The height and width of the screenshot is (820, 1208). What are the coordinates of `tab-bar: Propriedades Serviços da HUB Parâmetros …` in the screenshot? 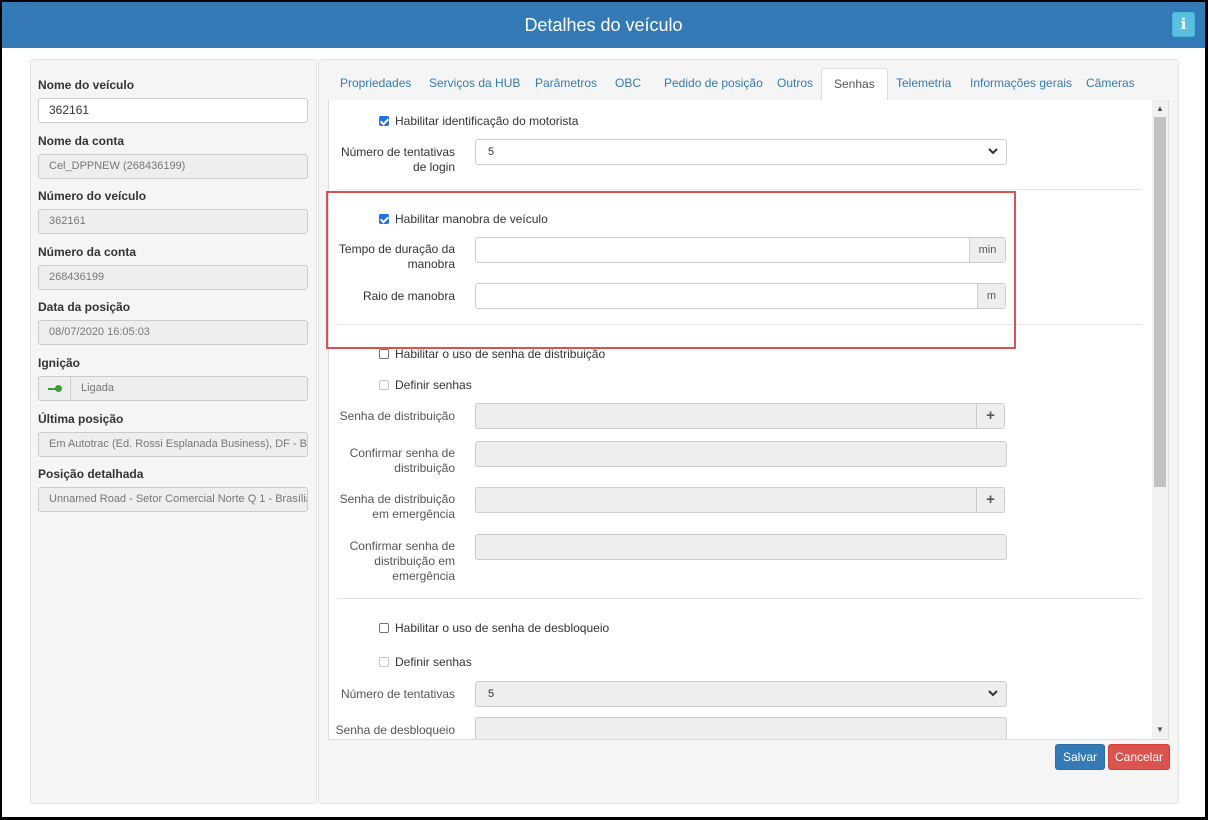 It's located at (748, 85).